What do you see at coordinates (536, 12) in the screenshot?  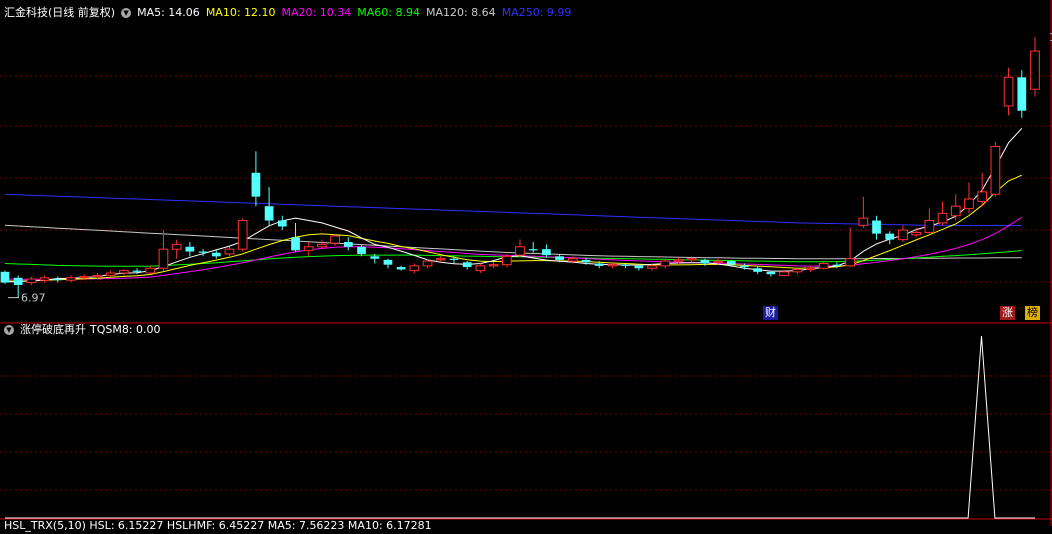 I see `ma250-label: MA250: 9.99` at bounding box center [536, 12].